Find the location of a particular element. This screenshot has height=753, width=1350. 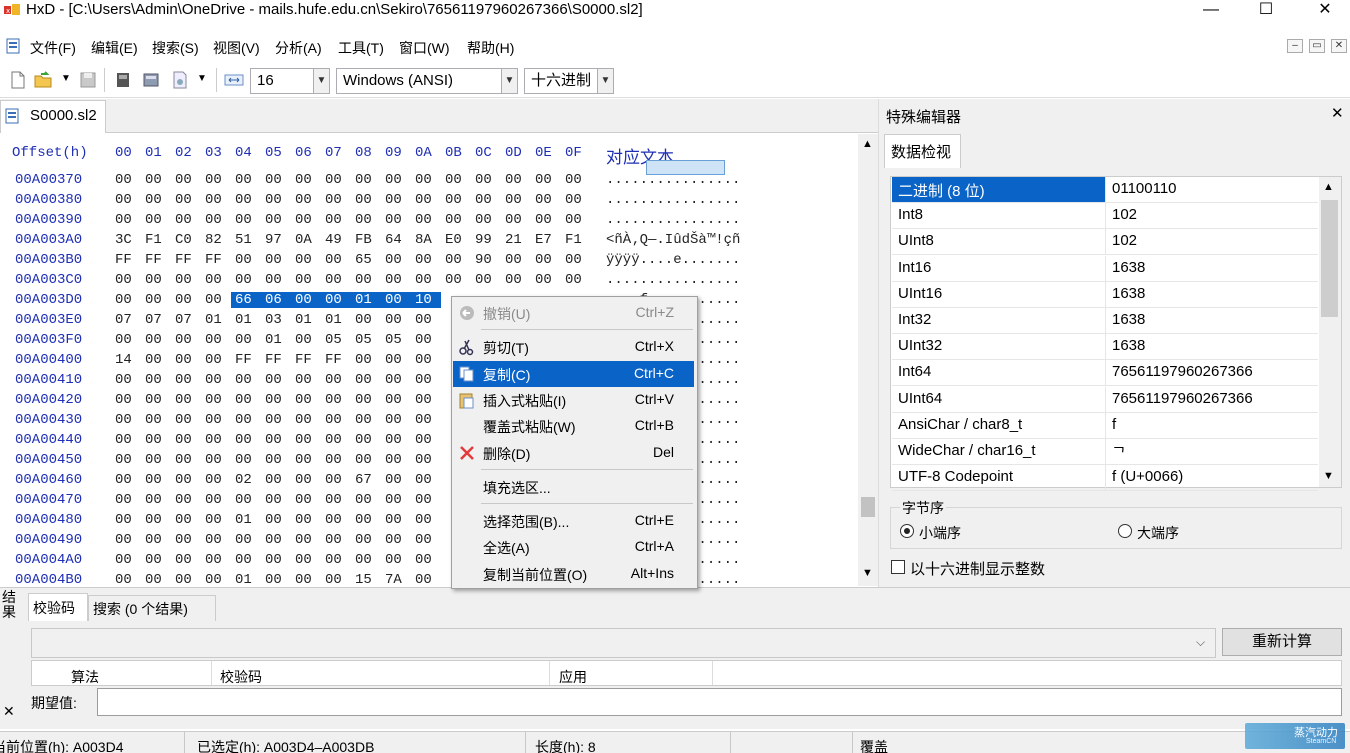

context-menu-item: 删除(D) Del is located at coordinates (573, 453).